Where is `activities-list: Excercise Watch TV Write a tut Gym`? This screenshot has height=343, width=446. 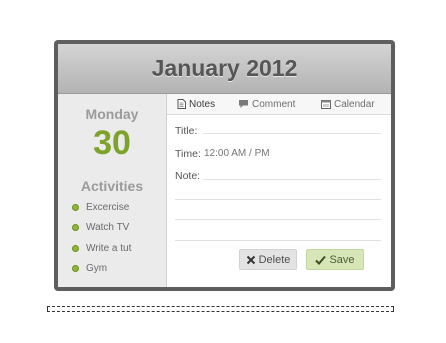
activities-list: Excercise Watch TV Write a tut Gym is located at coordinates (101, 238).